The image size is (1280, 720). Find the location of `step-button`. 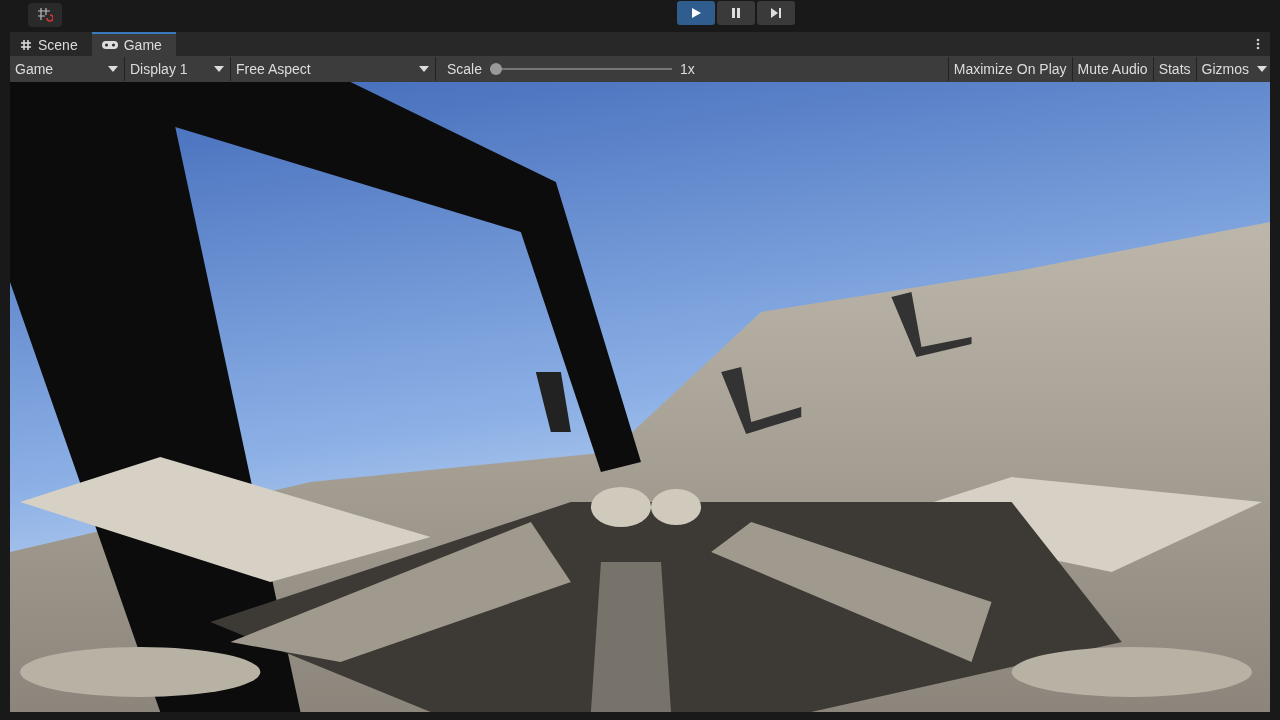

step-button is located at coordinates (776, 13).